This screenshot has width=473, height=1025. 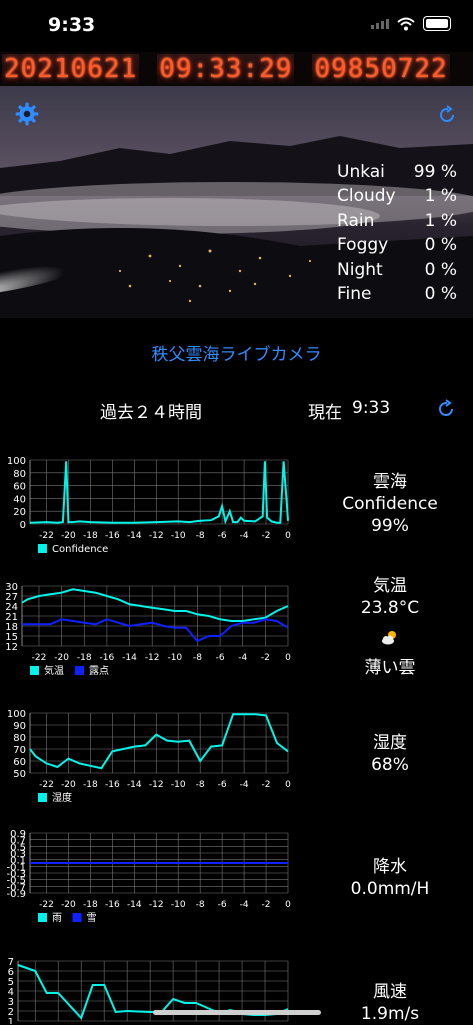 I want to click on y-tick-label: 90, so click(x=19, y=726).